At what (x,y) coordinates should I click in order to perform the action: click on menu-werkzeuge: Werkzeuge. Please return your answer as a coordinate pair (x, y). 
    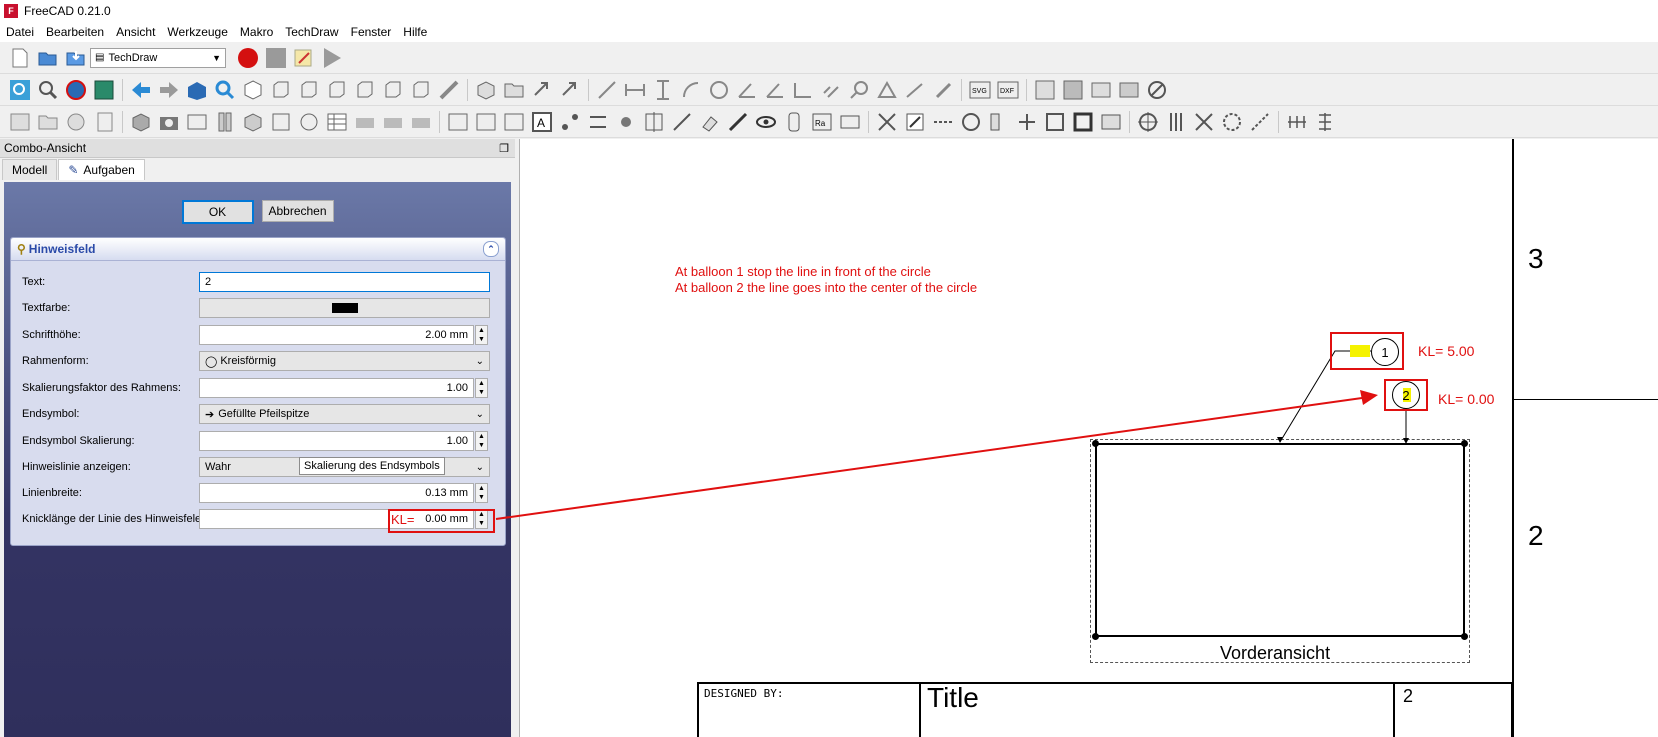
    Looking at the image, I should click on (197, 32).